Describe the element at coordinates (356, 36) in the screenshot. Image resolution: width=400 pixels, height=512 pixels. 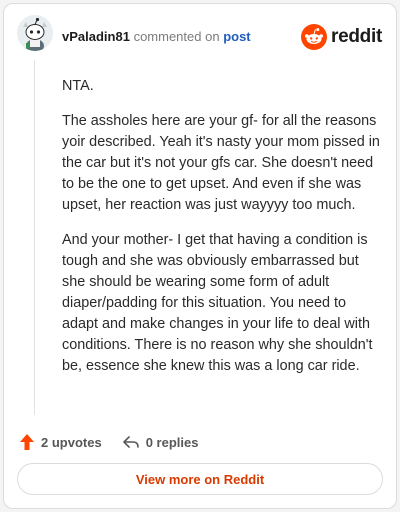
I see `reddit-wordmark: reddit` at that location.